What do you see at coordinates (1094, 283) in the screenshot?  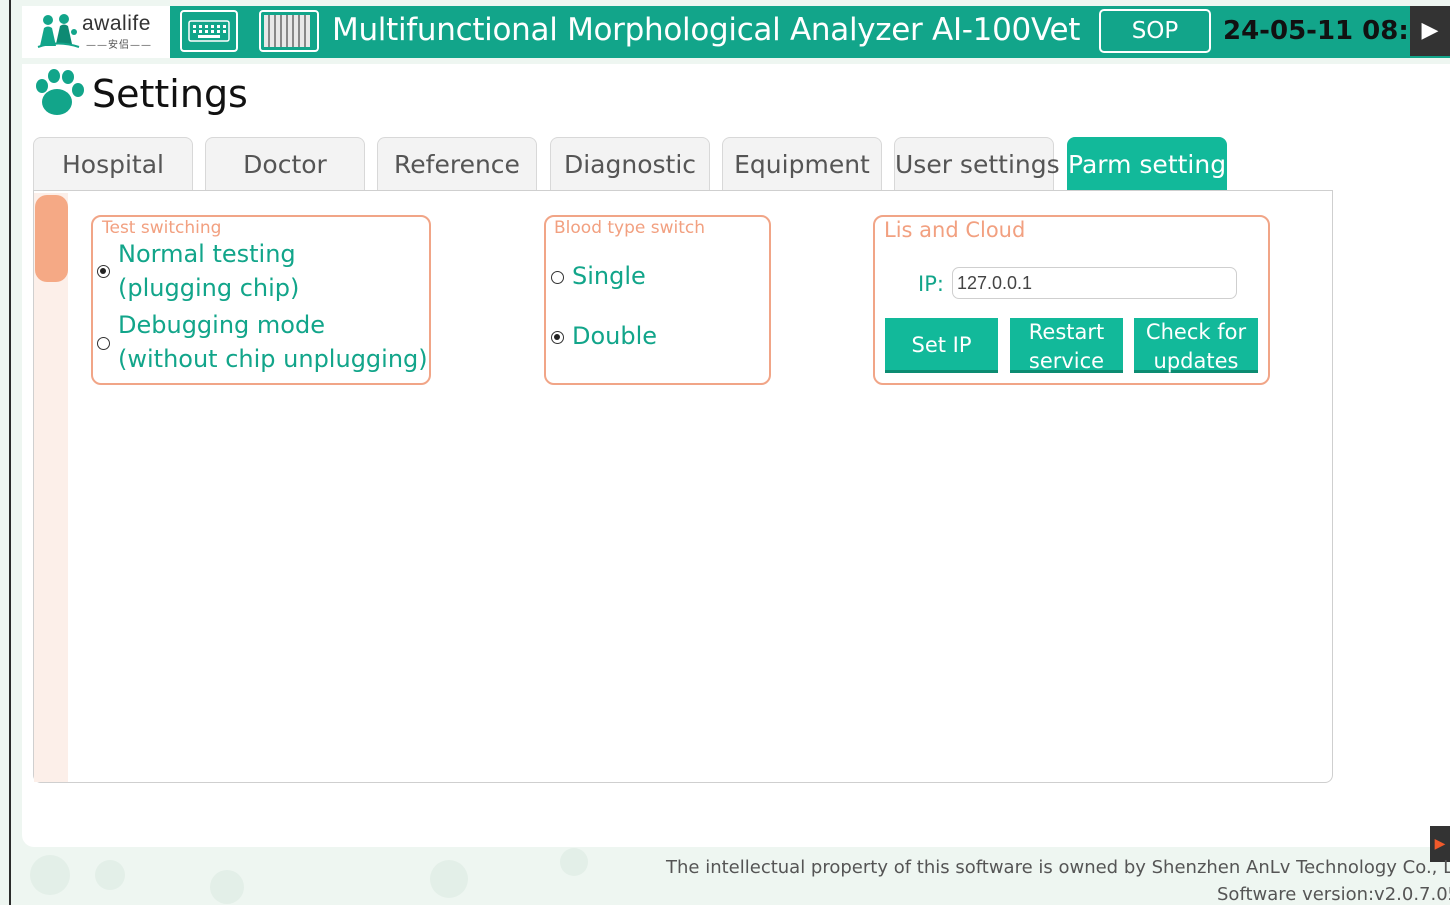 I see `ip-input` at bounding box center [1094, 283].